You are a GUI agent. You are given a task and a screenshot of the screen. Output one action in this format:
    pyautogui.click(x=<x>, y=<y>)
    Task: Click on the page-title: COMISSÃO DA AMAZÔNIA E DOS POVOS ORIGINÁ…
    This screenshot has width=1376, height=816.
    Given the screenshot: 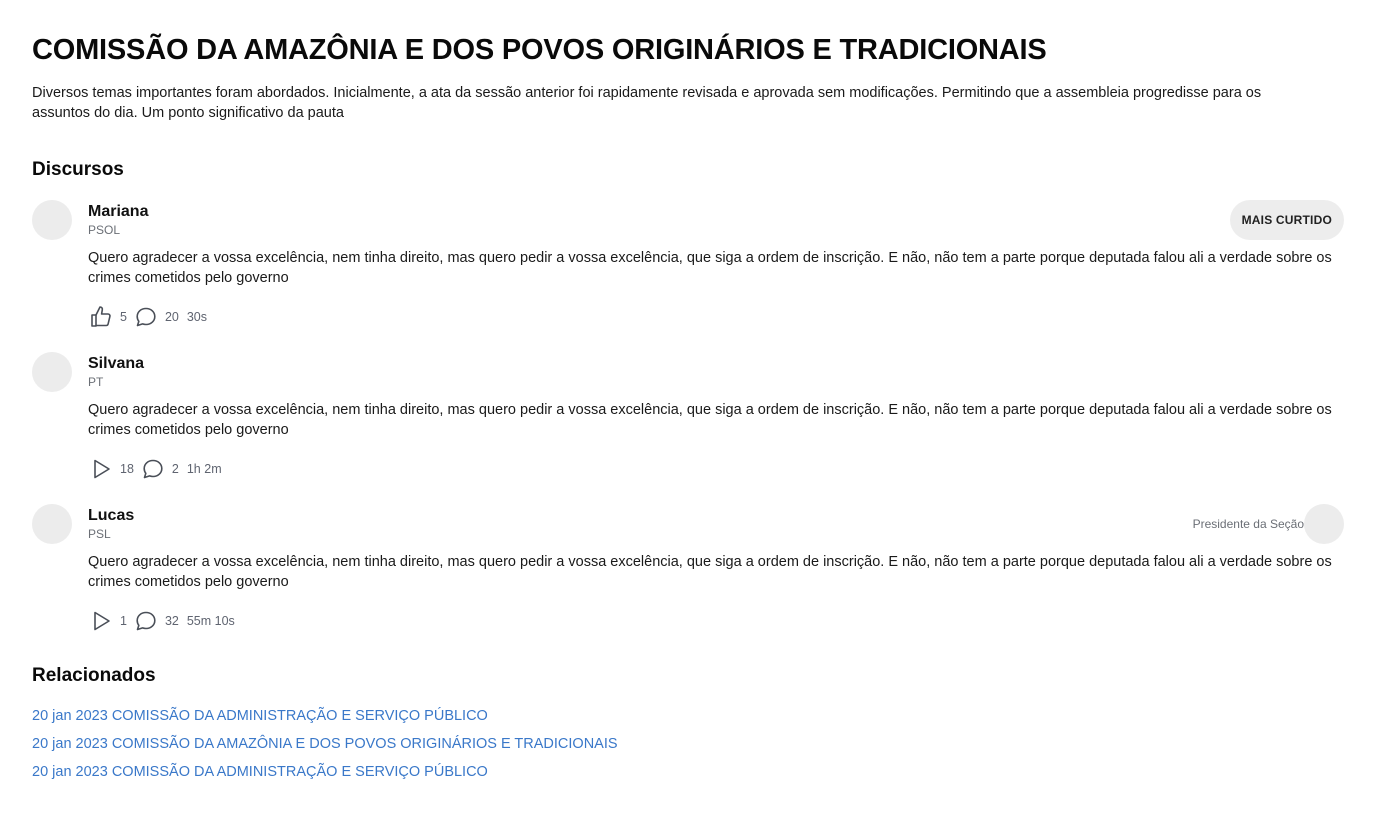 What is the action you would take?
    pyautogui.click(x=539, y=50)
    